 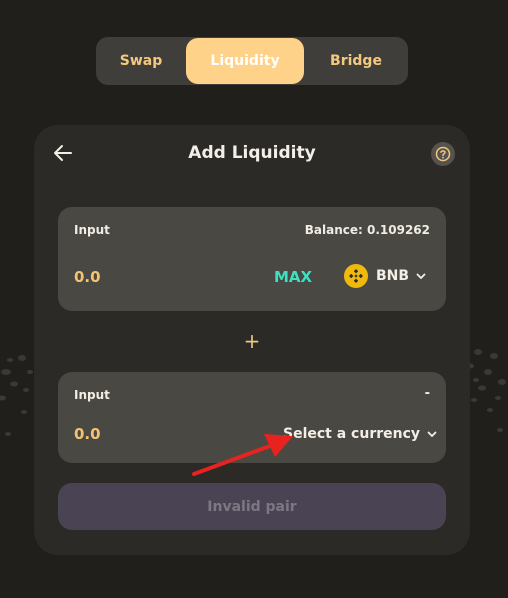 I want to click on input-panel-1: Input Balance: 0.109262 0.0 MAX BNB, so click(x=252, y=259).